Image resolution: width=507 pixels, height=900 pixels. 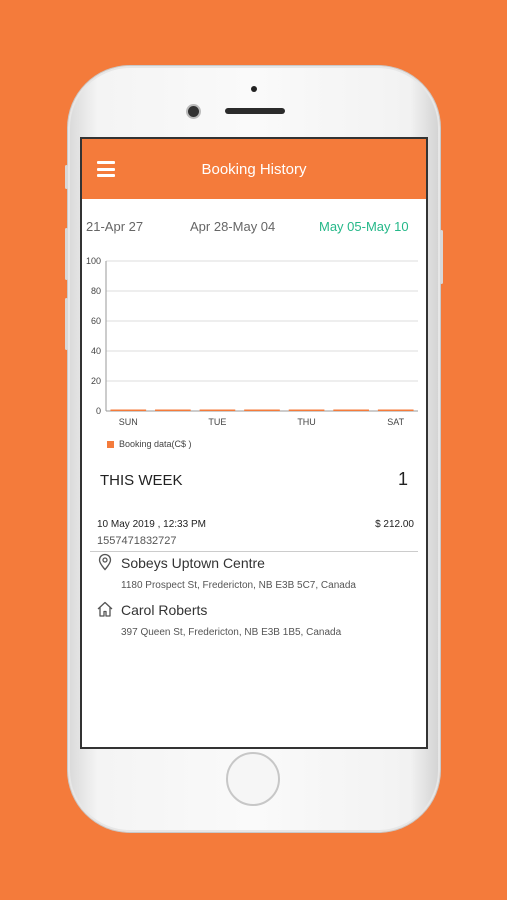 What do you see at coordinates (98, 411) in the screenshot?
I see `y-tick-label: 0` at bounding box center [98, 411].